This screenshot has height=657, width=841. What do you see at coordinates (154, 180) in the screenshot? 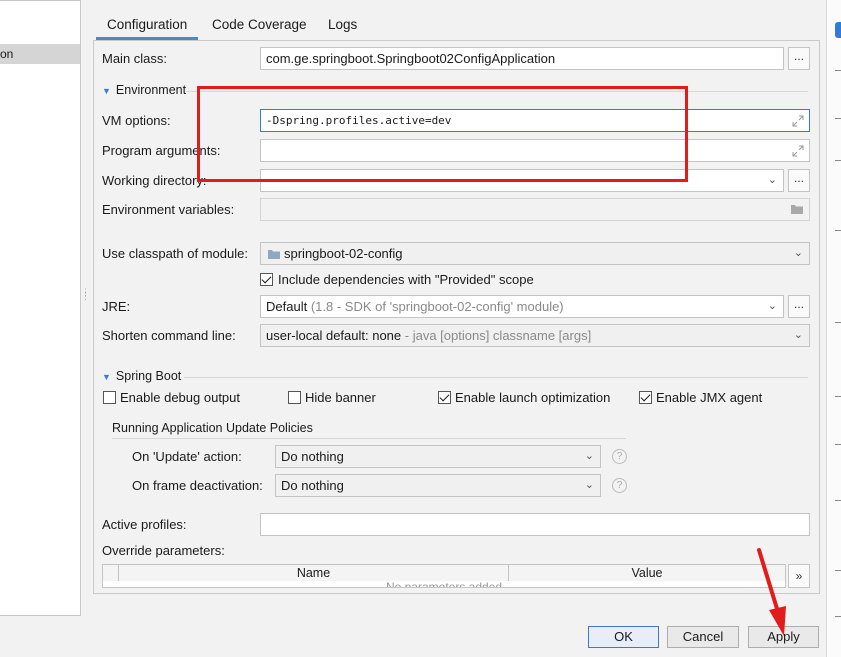
I see `working-directory-label: Working directory:` at bounding box center [154, 180].